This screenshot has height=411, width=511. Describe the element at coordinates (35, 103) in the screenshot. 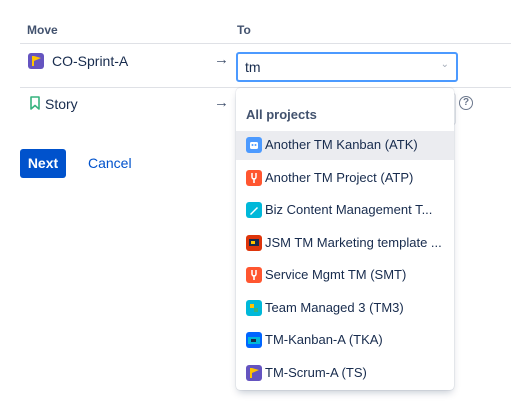

I see `story-bookmark-icon` at that location.